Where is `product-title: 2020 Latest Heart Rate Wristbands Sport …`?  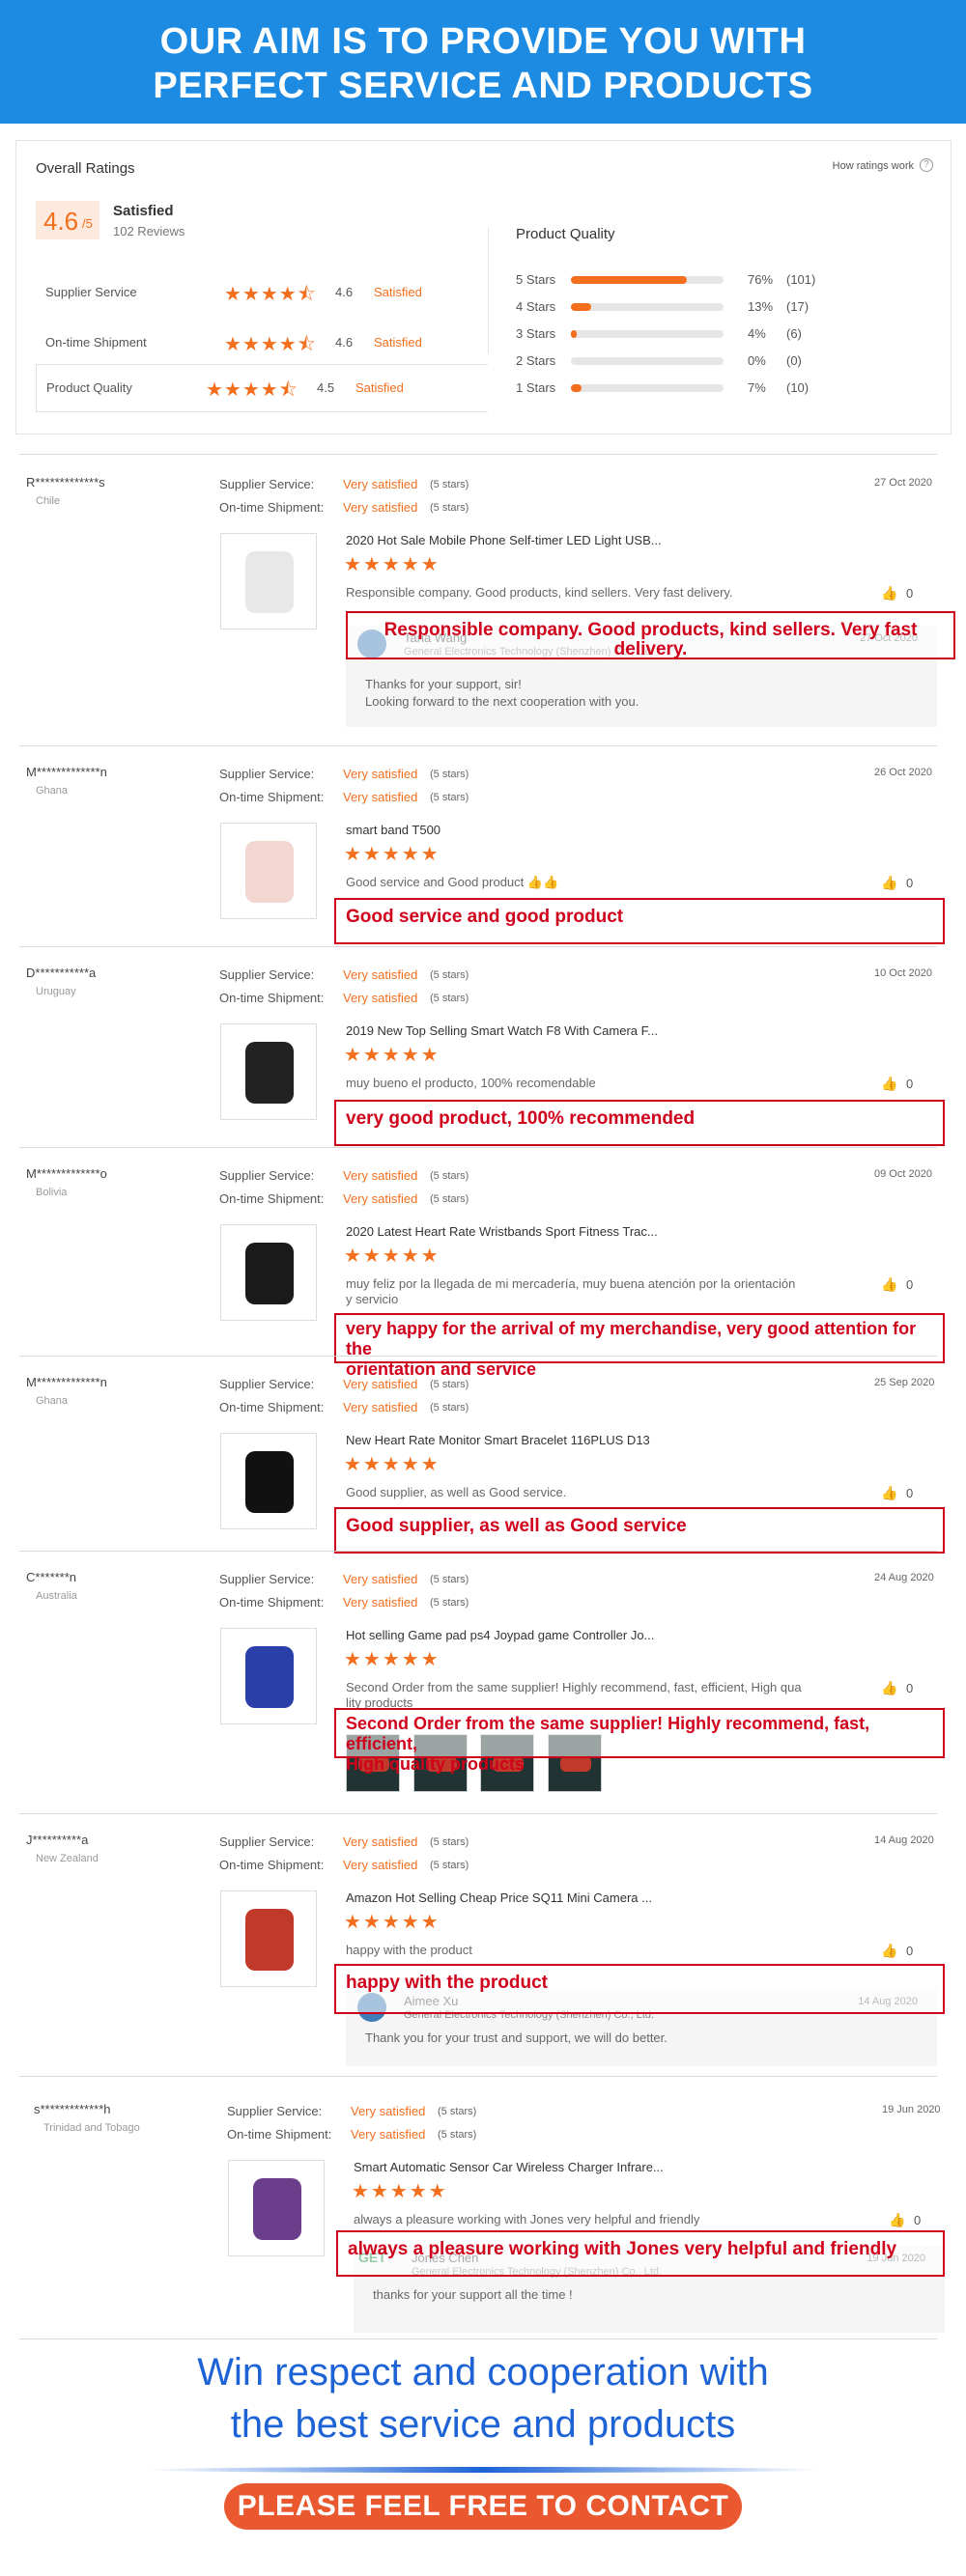 product-title: 2020 Latest Heart Rate Wristbands Sport … is located at coordinates (502, 1231).